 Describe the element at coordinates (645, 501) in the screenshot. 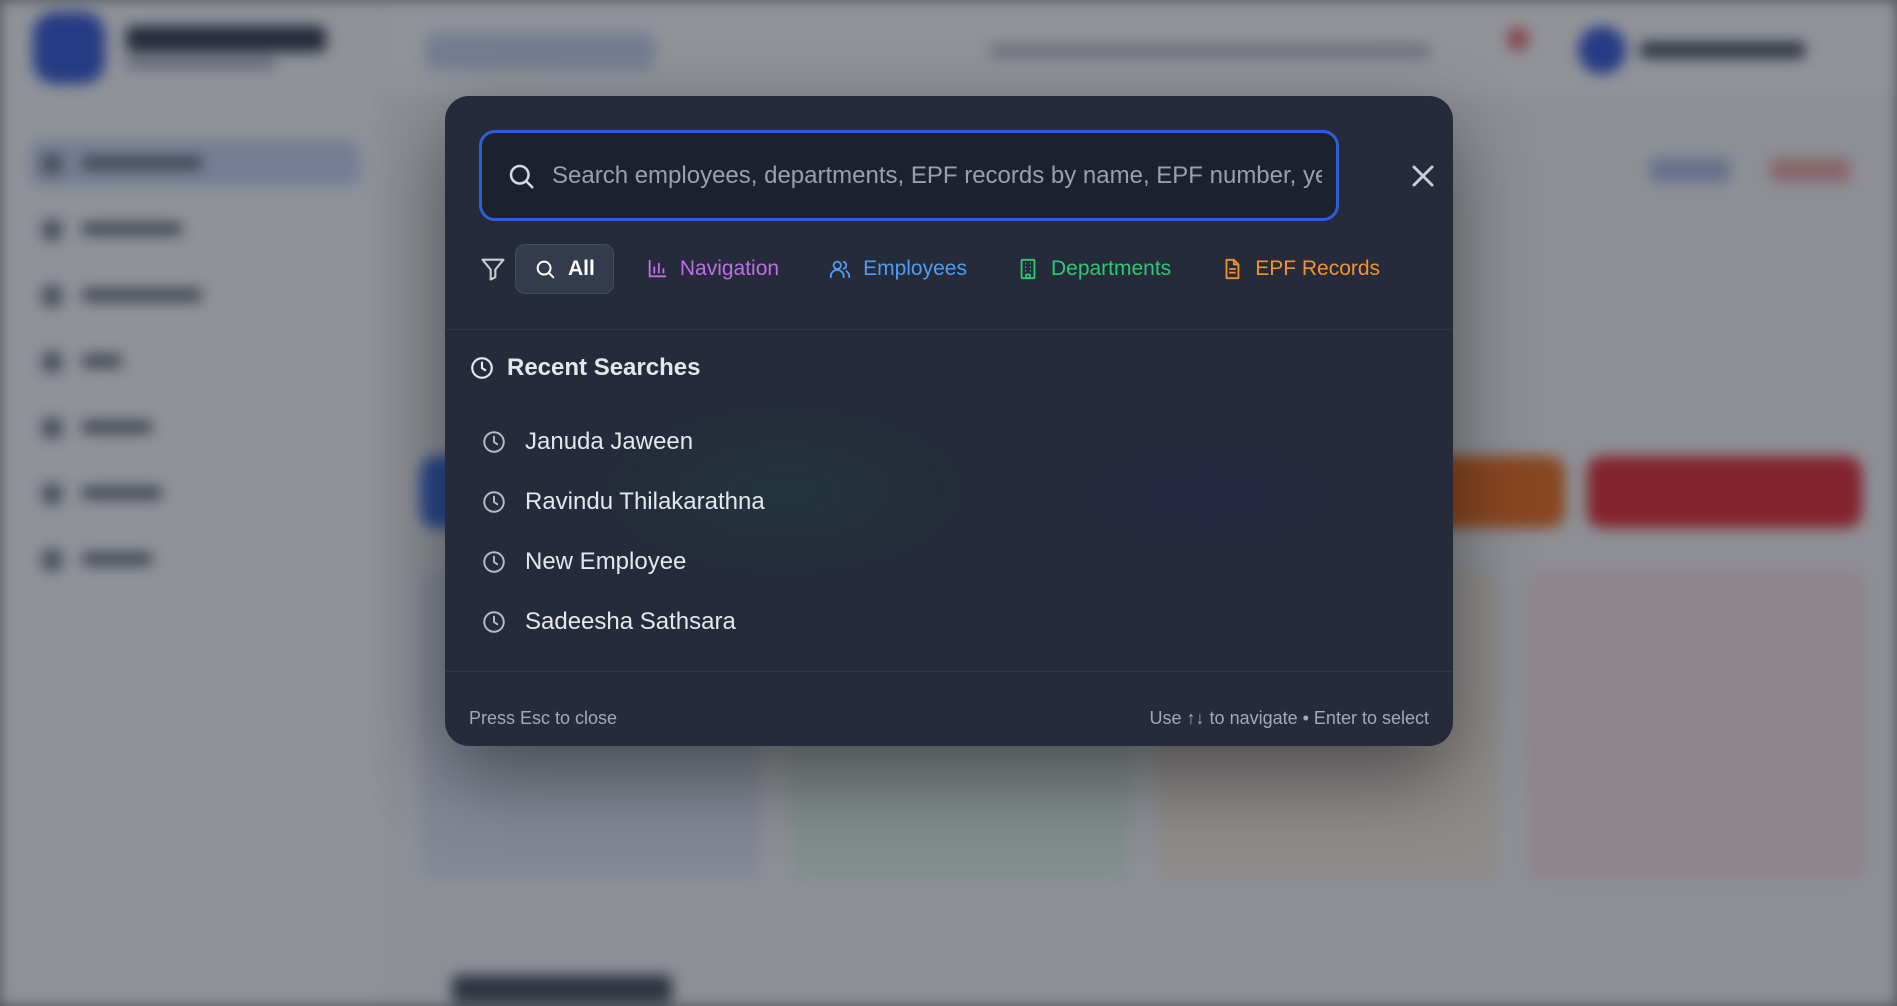

I see `recent-search-label: Ravindu Thilakarathna` at that location.